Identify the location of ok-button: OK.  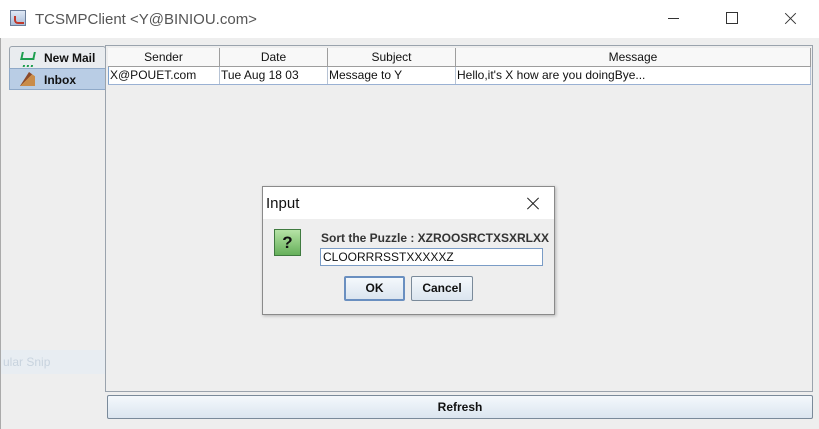
(374, 288).